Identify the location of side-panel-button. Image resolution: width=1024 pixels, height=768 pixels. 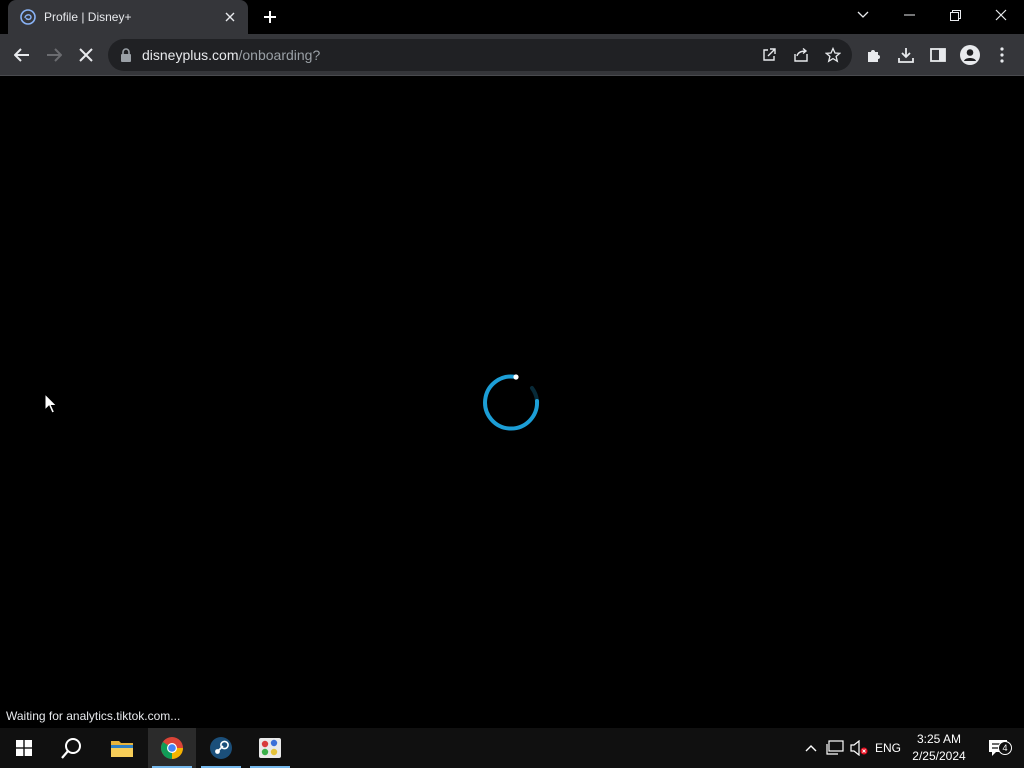
(938, 55).